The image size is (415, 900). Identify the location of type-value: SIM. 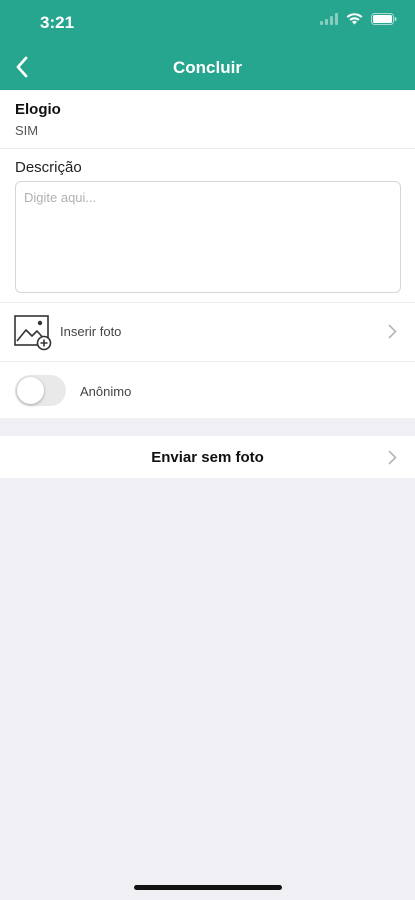
(27, 130).